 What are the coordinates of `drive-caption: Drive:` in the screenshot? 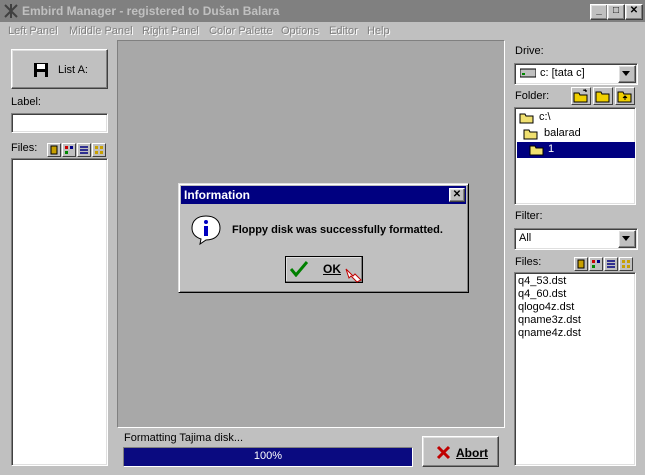 It's located at (529, 51).